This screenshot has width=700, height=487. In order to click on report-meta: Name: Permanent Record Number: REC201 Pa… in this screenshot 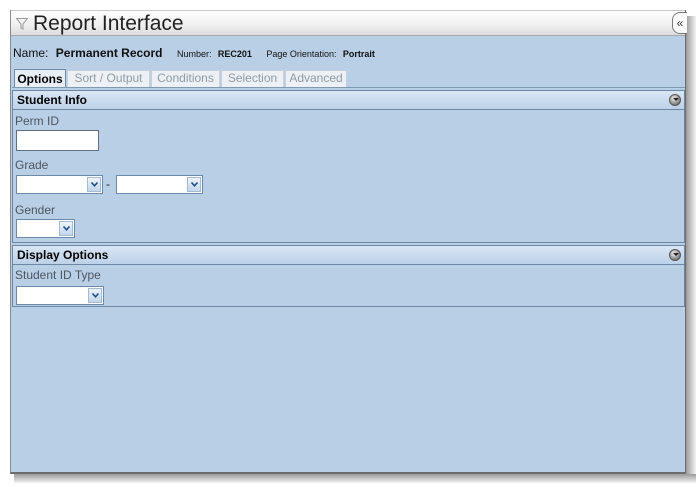, I will do `click(194, 53)`.